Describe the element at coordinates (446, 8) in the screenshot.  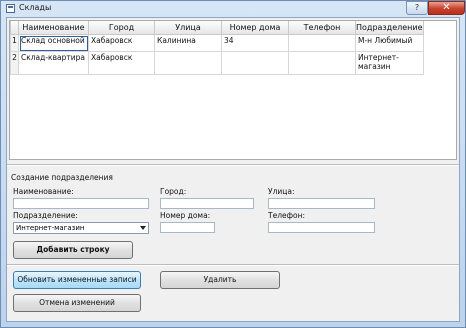
I see `close-button: ✕` at that location.